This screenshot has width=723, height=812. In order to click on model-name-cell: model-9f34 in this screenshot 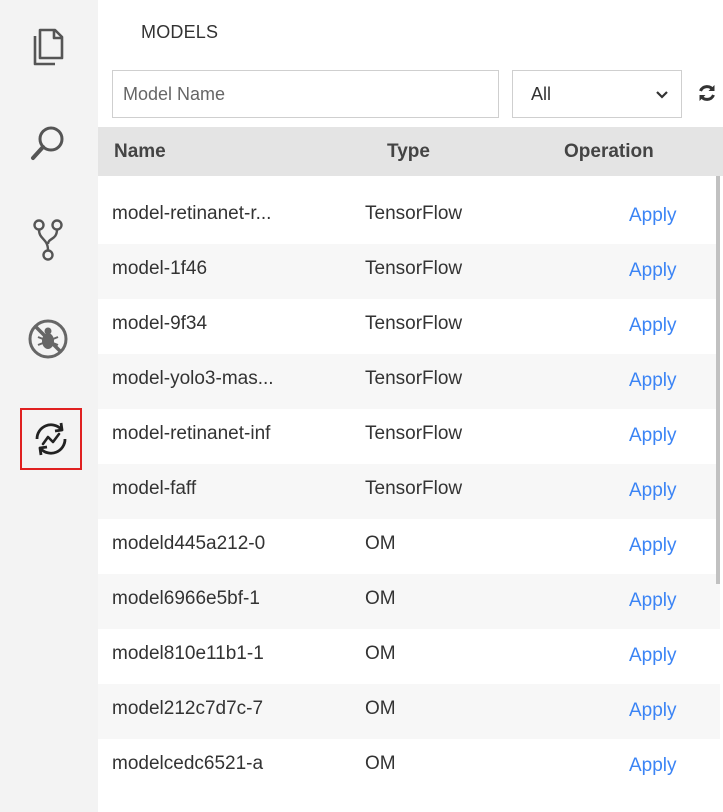, I will do `click(160, 323)`.